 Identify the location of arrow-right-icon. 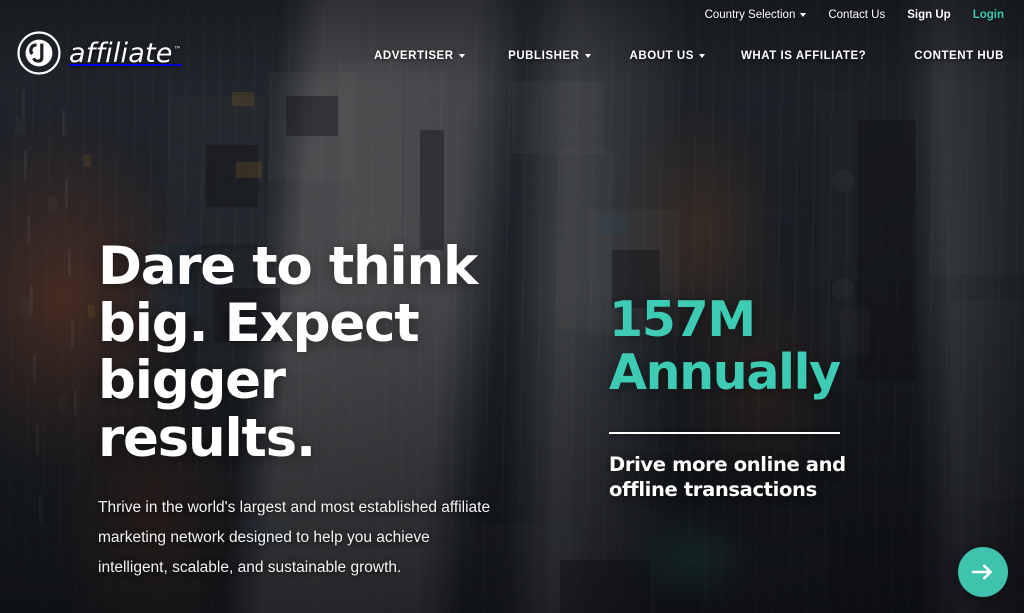
(983, 572).